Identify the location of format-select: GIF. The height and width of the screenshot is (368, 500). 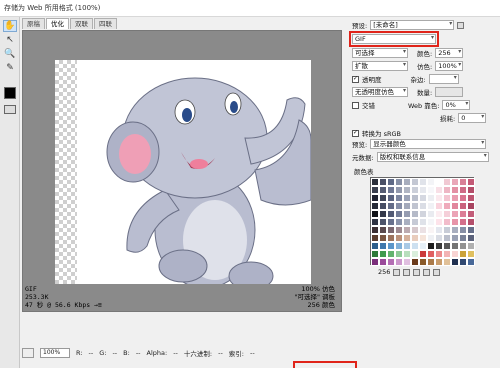
(394, 39).